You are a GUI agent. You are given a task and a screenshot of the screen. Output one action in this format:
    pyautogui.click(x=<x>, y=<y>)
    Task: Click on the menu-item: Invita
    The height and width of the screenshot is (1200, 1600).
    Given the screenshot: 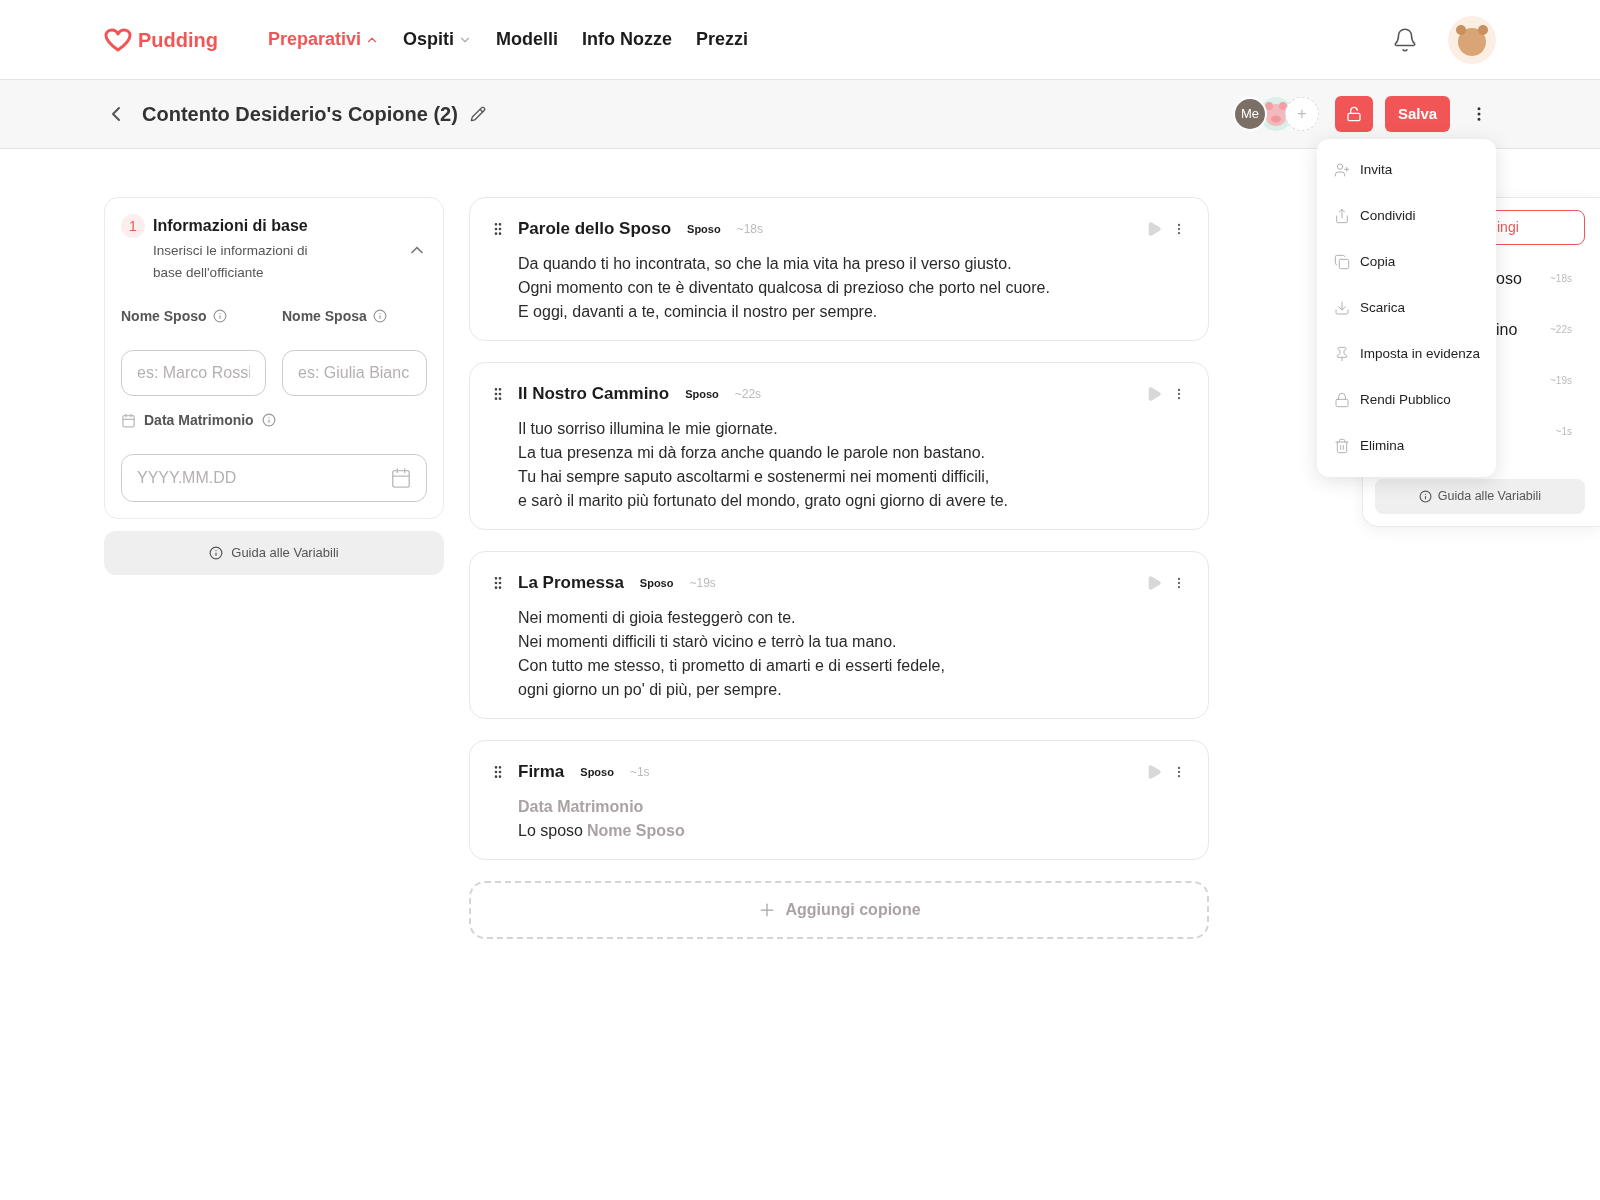 What is the action you would take?
    pyautogui.click(x=1406, y=170)
    